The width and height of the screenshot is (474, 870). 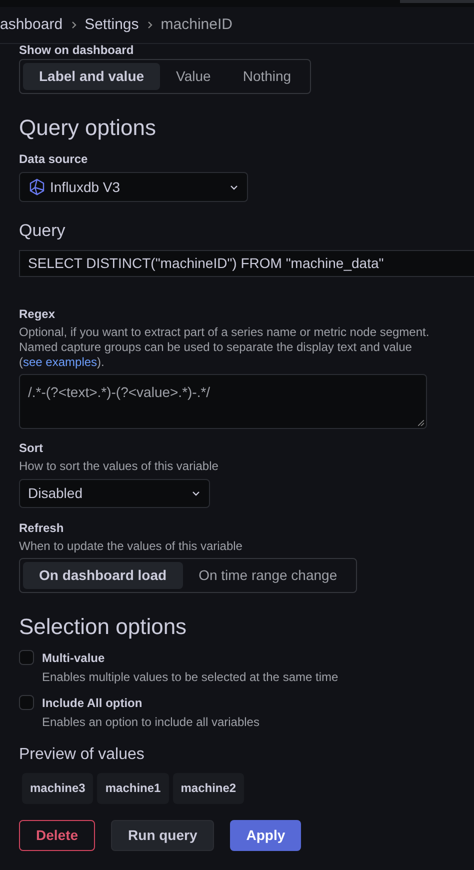 I want to click on regex-field: /.*-(?<text>.*)-(?<value>.*)-.*/, so click(x=223, y=401).